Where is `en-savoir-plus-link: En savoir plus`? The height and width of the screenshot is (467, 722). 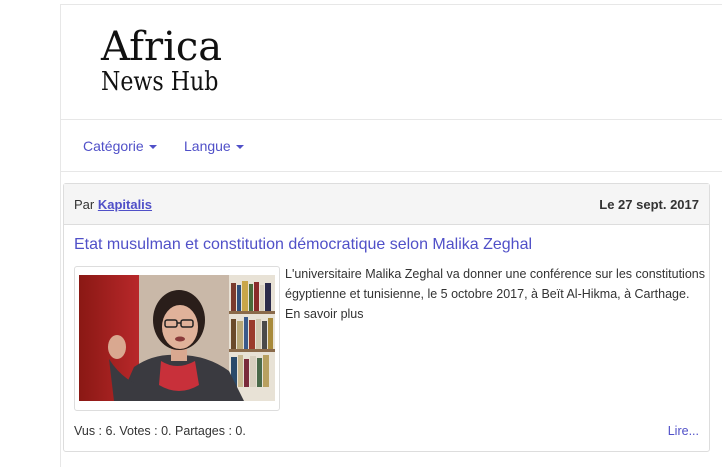 en-savoir-plus-link: En savoir plus is located at coordinates (324, 314).